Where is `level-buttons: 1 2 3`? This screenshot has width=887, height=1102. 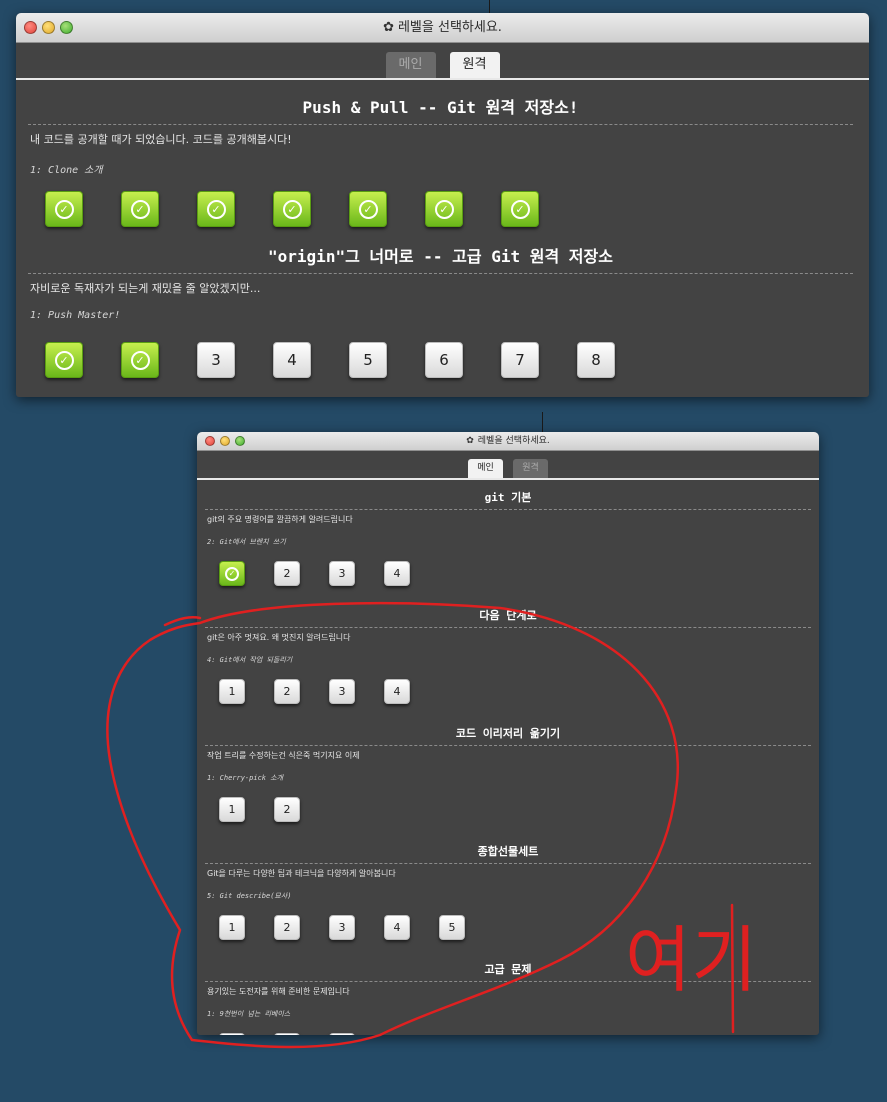 level-buttons: 1 2 3 is located at coordinates (508, 1030).